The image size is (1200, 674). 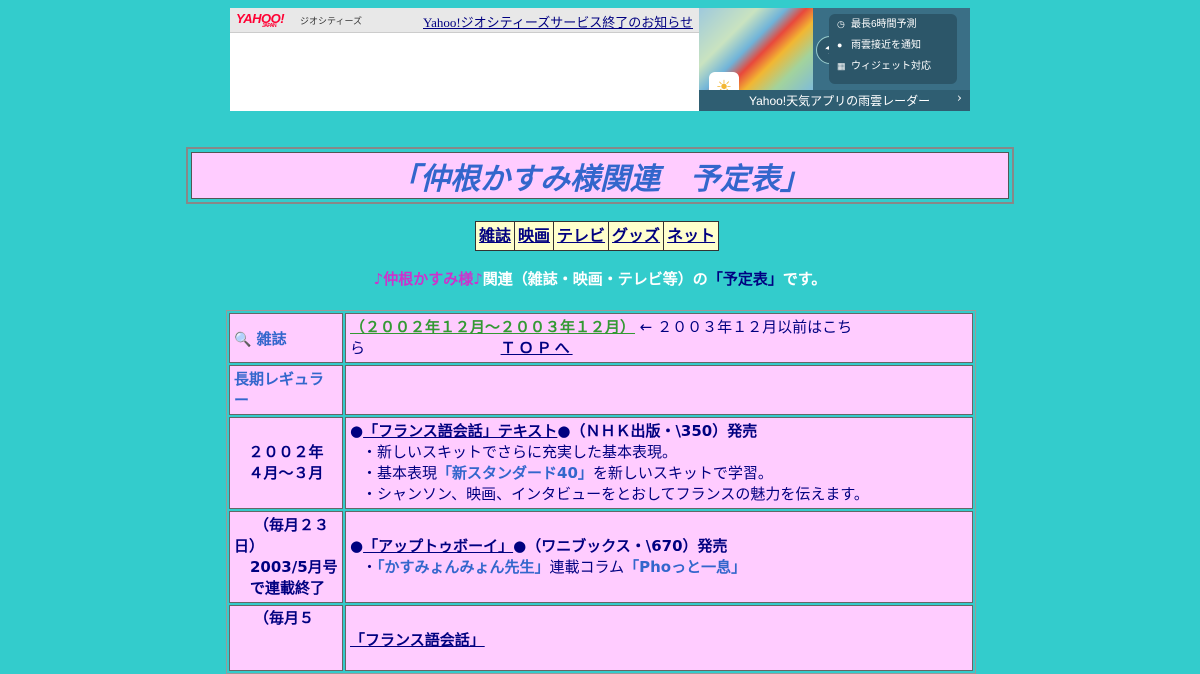 What do you see at coordinates (428, 279) in the screenshot?
I see `intro-name: ♪仲根かすみ様♪` at bounding box center [428, 279].